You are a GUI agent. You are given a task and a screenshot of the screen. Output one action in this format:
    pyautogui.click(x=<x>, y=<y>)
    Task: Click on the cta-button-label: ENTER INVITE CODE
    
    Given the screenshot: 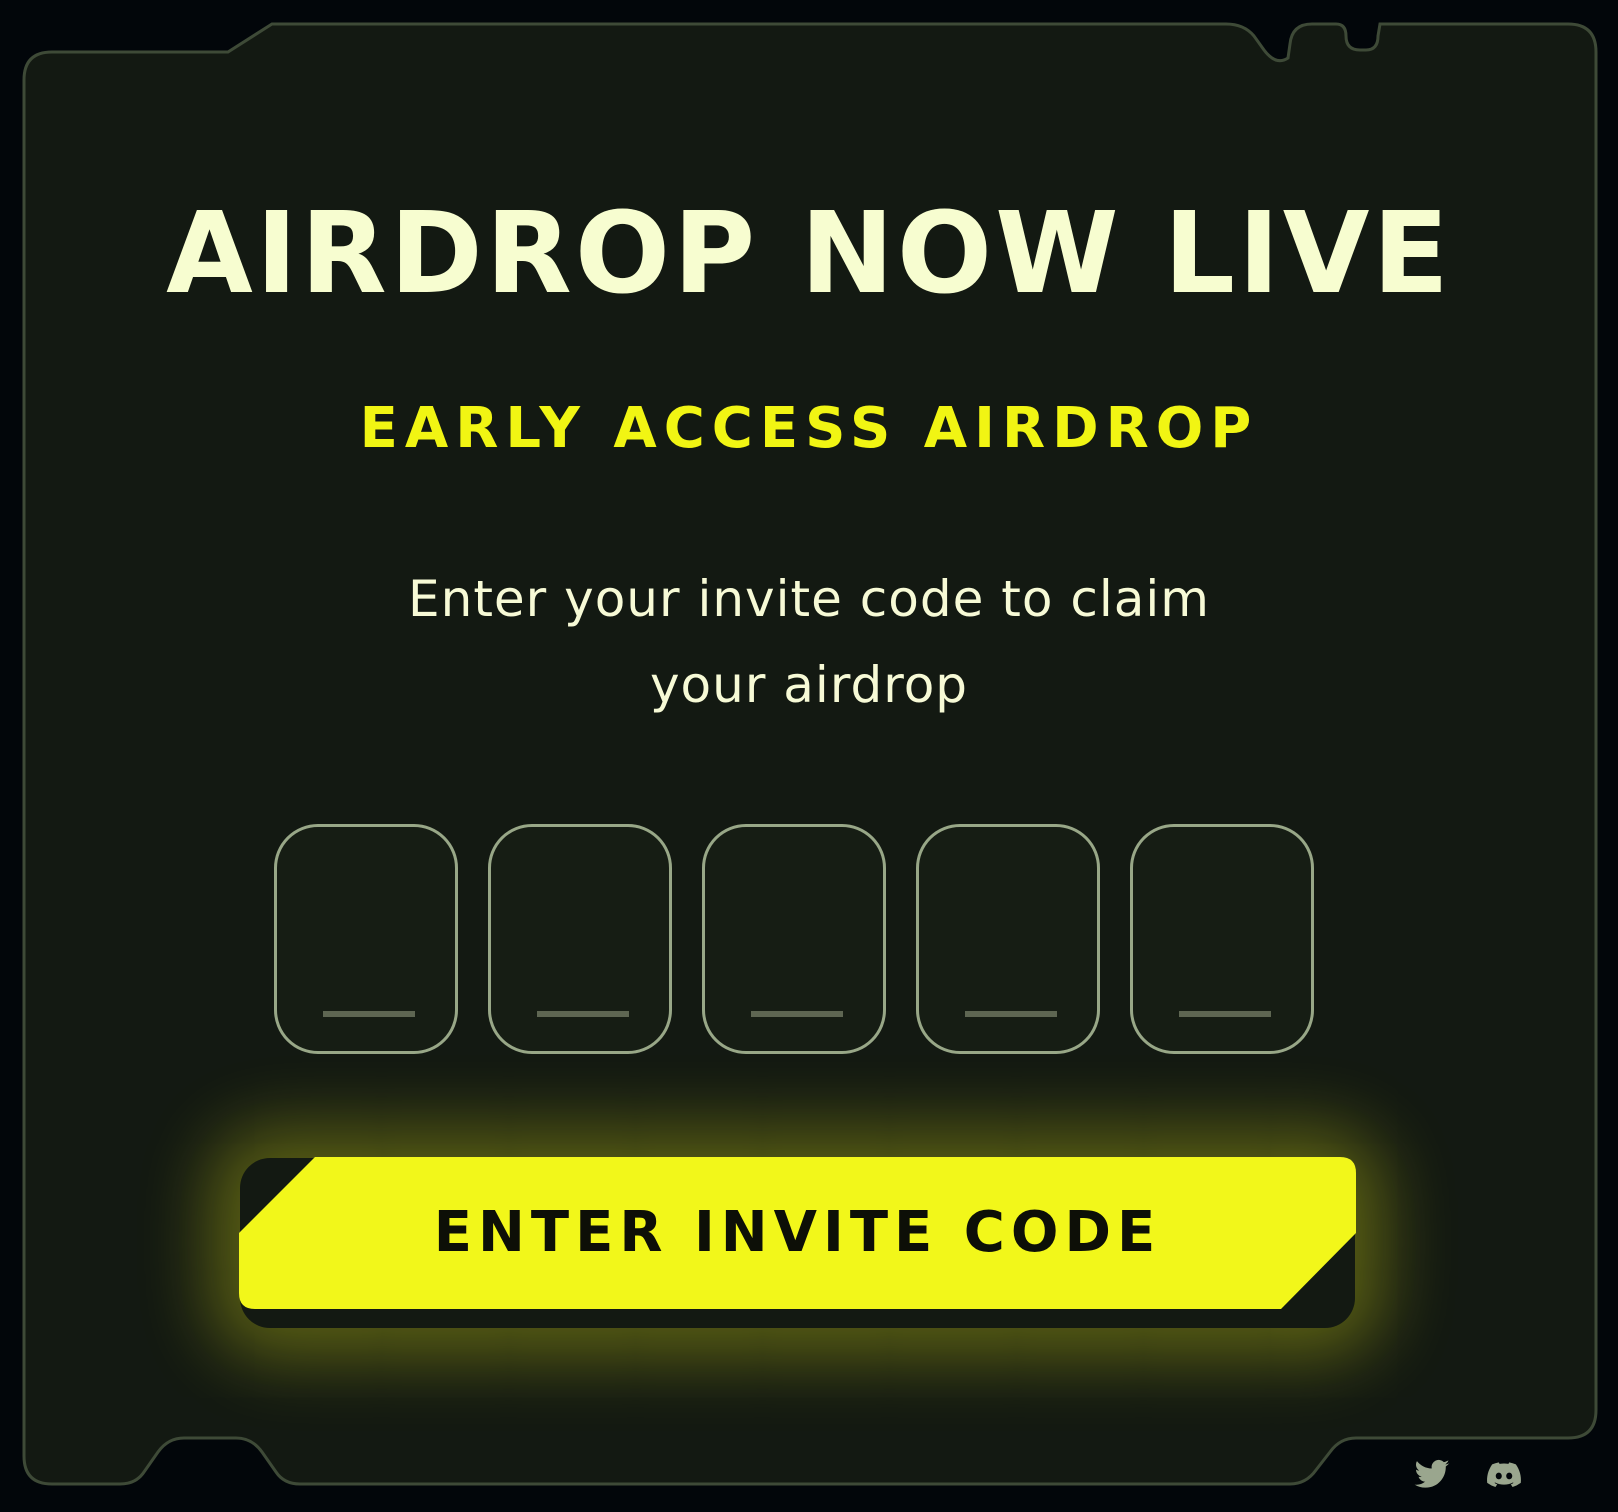 What is the action you would take?
    pyautogui.click(x=797, y=1232)
    